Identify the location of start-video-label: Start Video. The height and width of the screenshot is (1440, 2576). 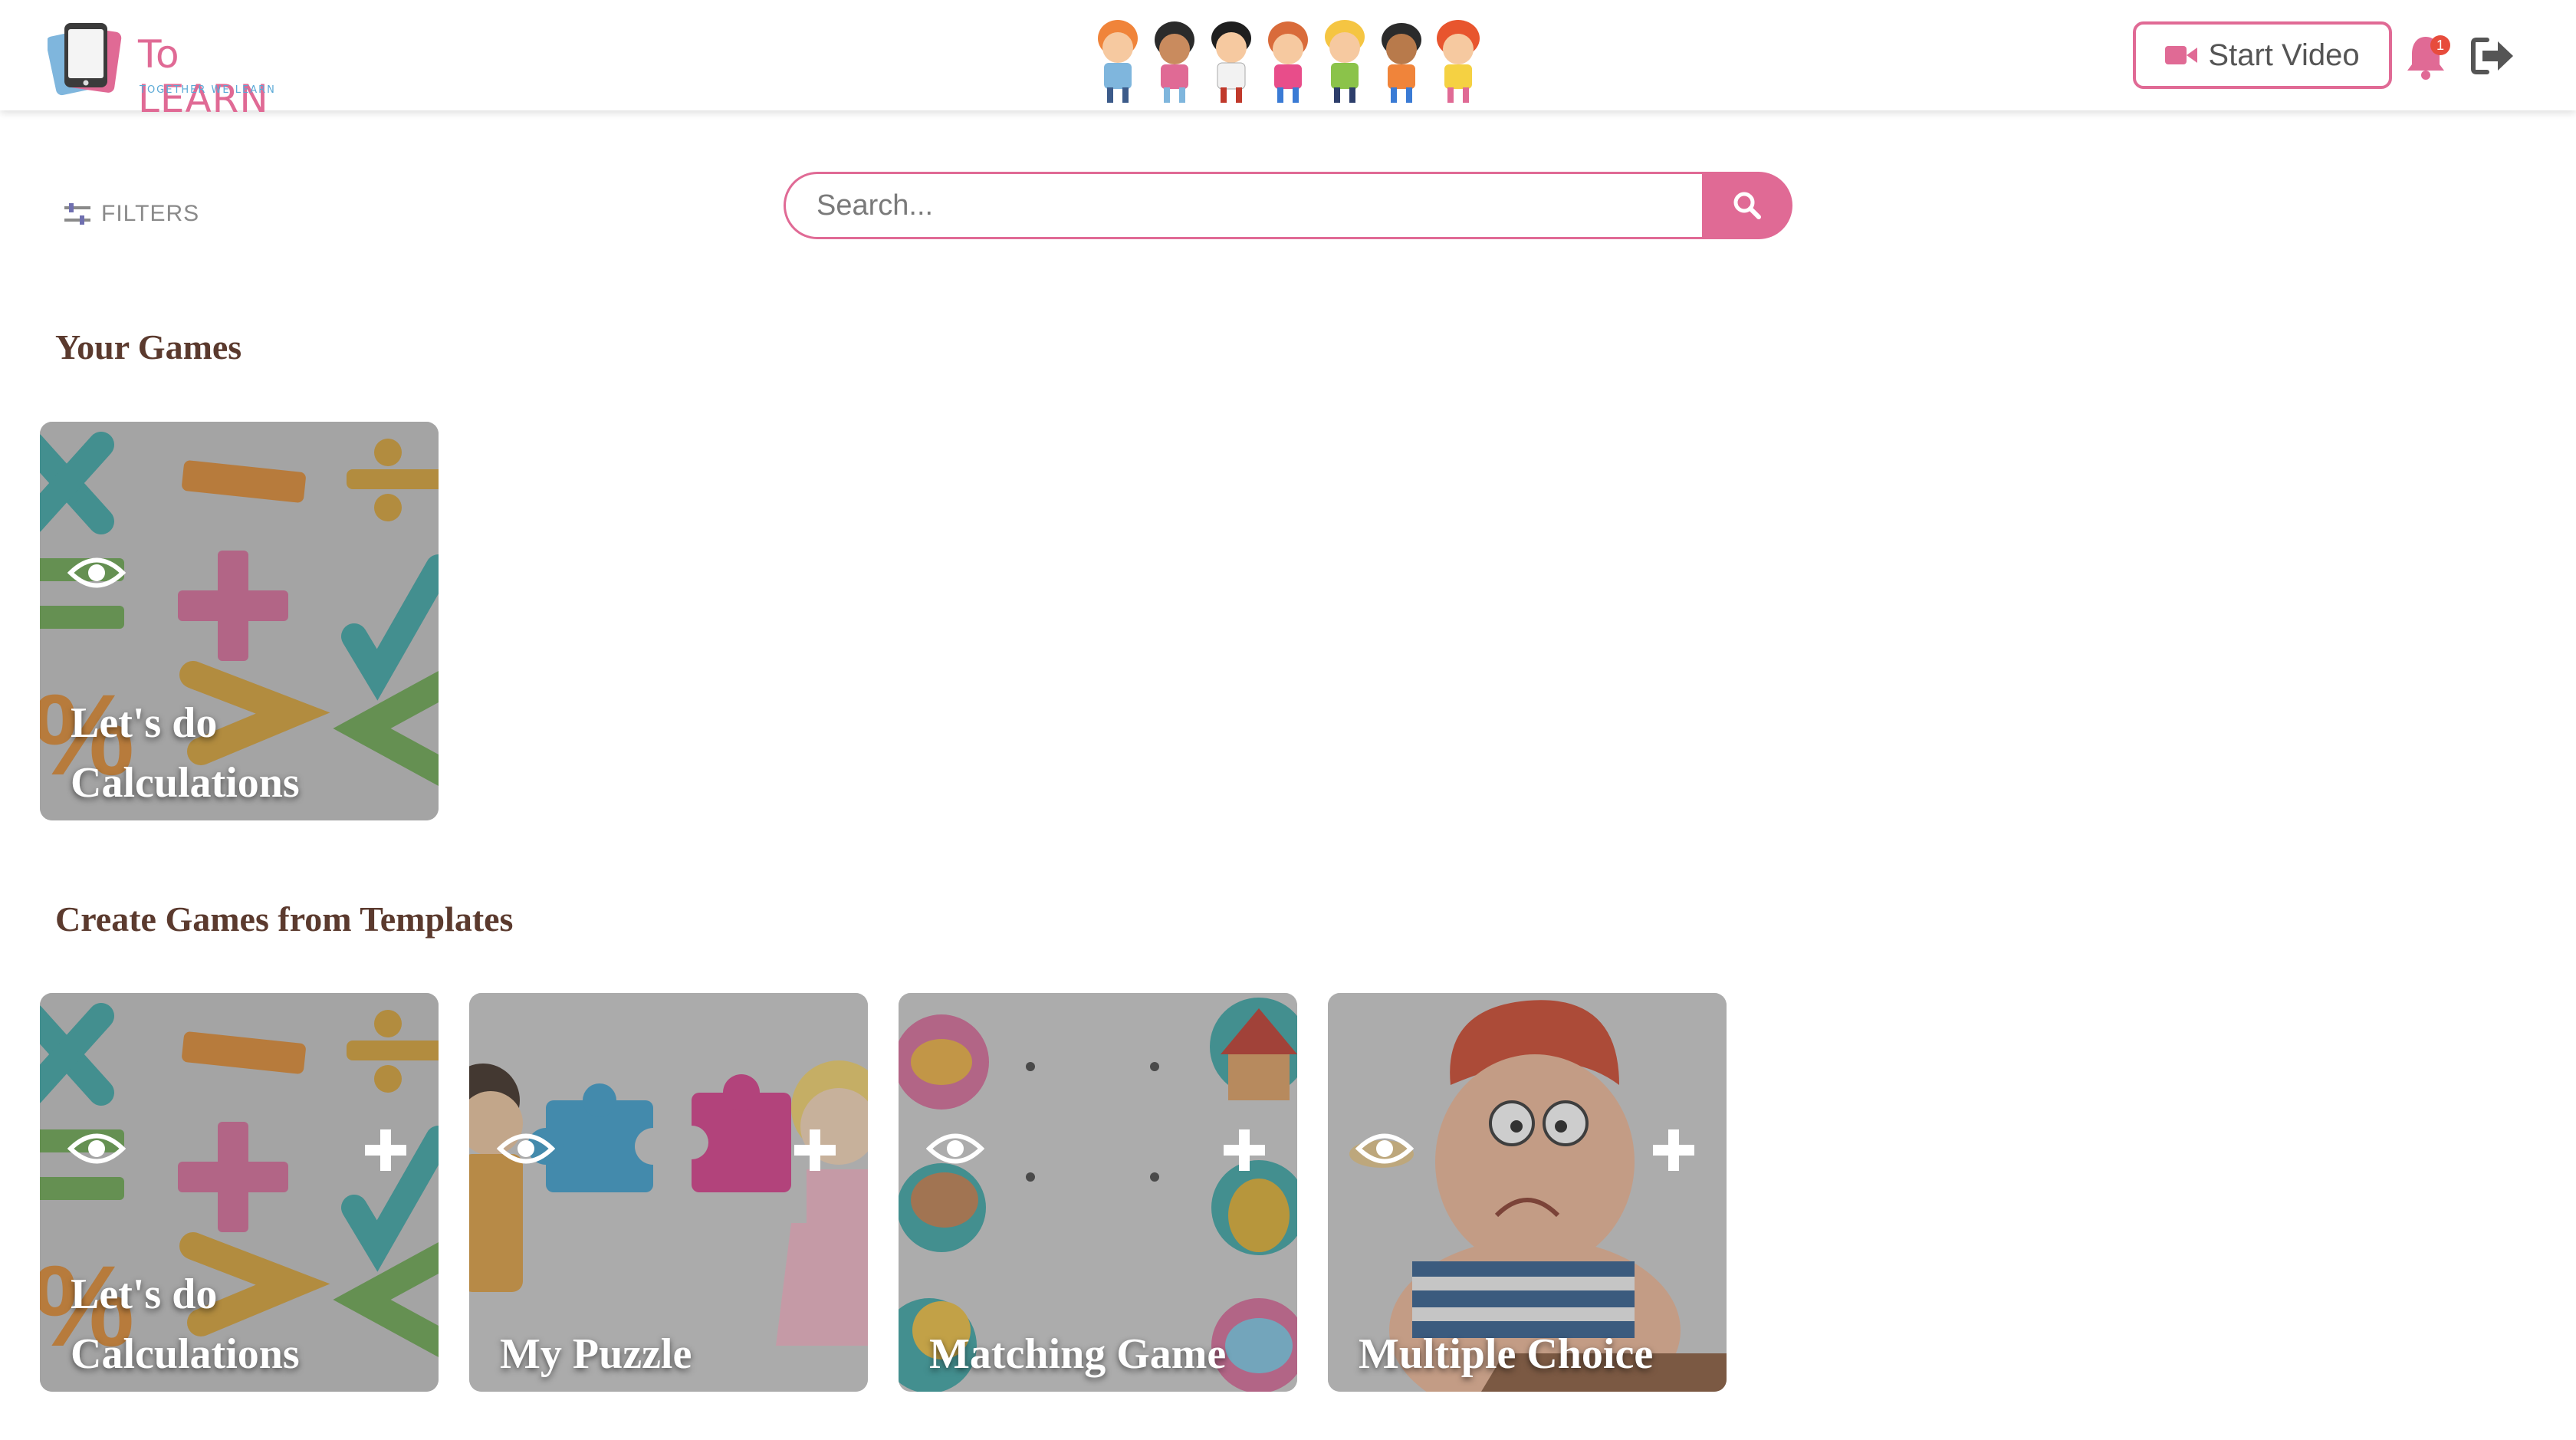
(2284, 55).